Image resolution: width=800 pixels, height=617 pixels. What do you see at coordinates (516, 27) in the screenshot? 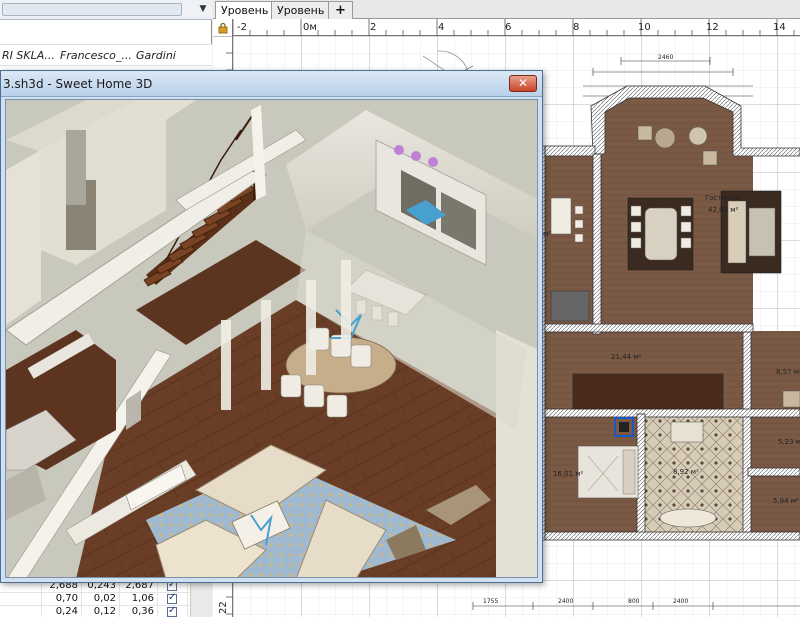
I see `ruler-horizontal: -2 0м 2 4 6 8 10 12 14` at bounding box center [516, 27].